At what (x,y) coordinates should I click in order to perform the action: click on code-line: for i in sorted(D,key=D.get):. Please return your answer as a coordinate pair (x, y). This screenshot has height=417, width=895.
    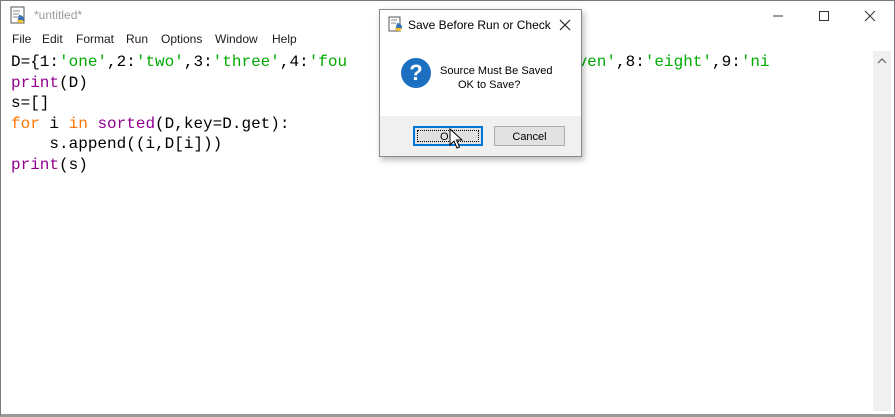
    Looking at the image, I should click on (150, 124).